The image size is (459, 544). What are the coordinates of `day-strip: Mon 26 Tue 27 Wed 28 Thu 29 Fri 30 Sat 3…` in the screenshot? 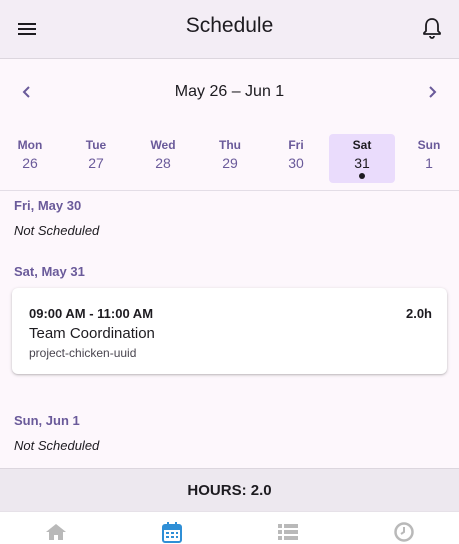 It's located at (229, 157).